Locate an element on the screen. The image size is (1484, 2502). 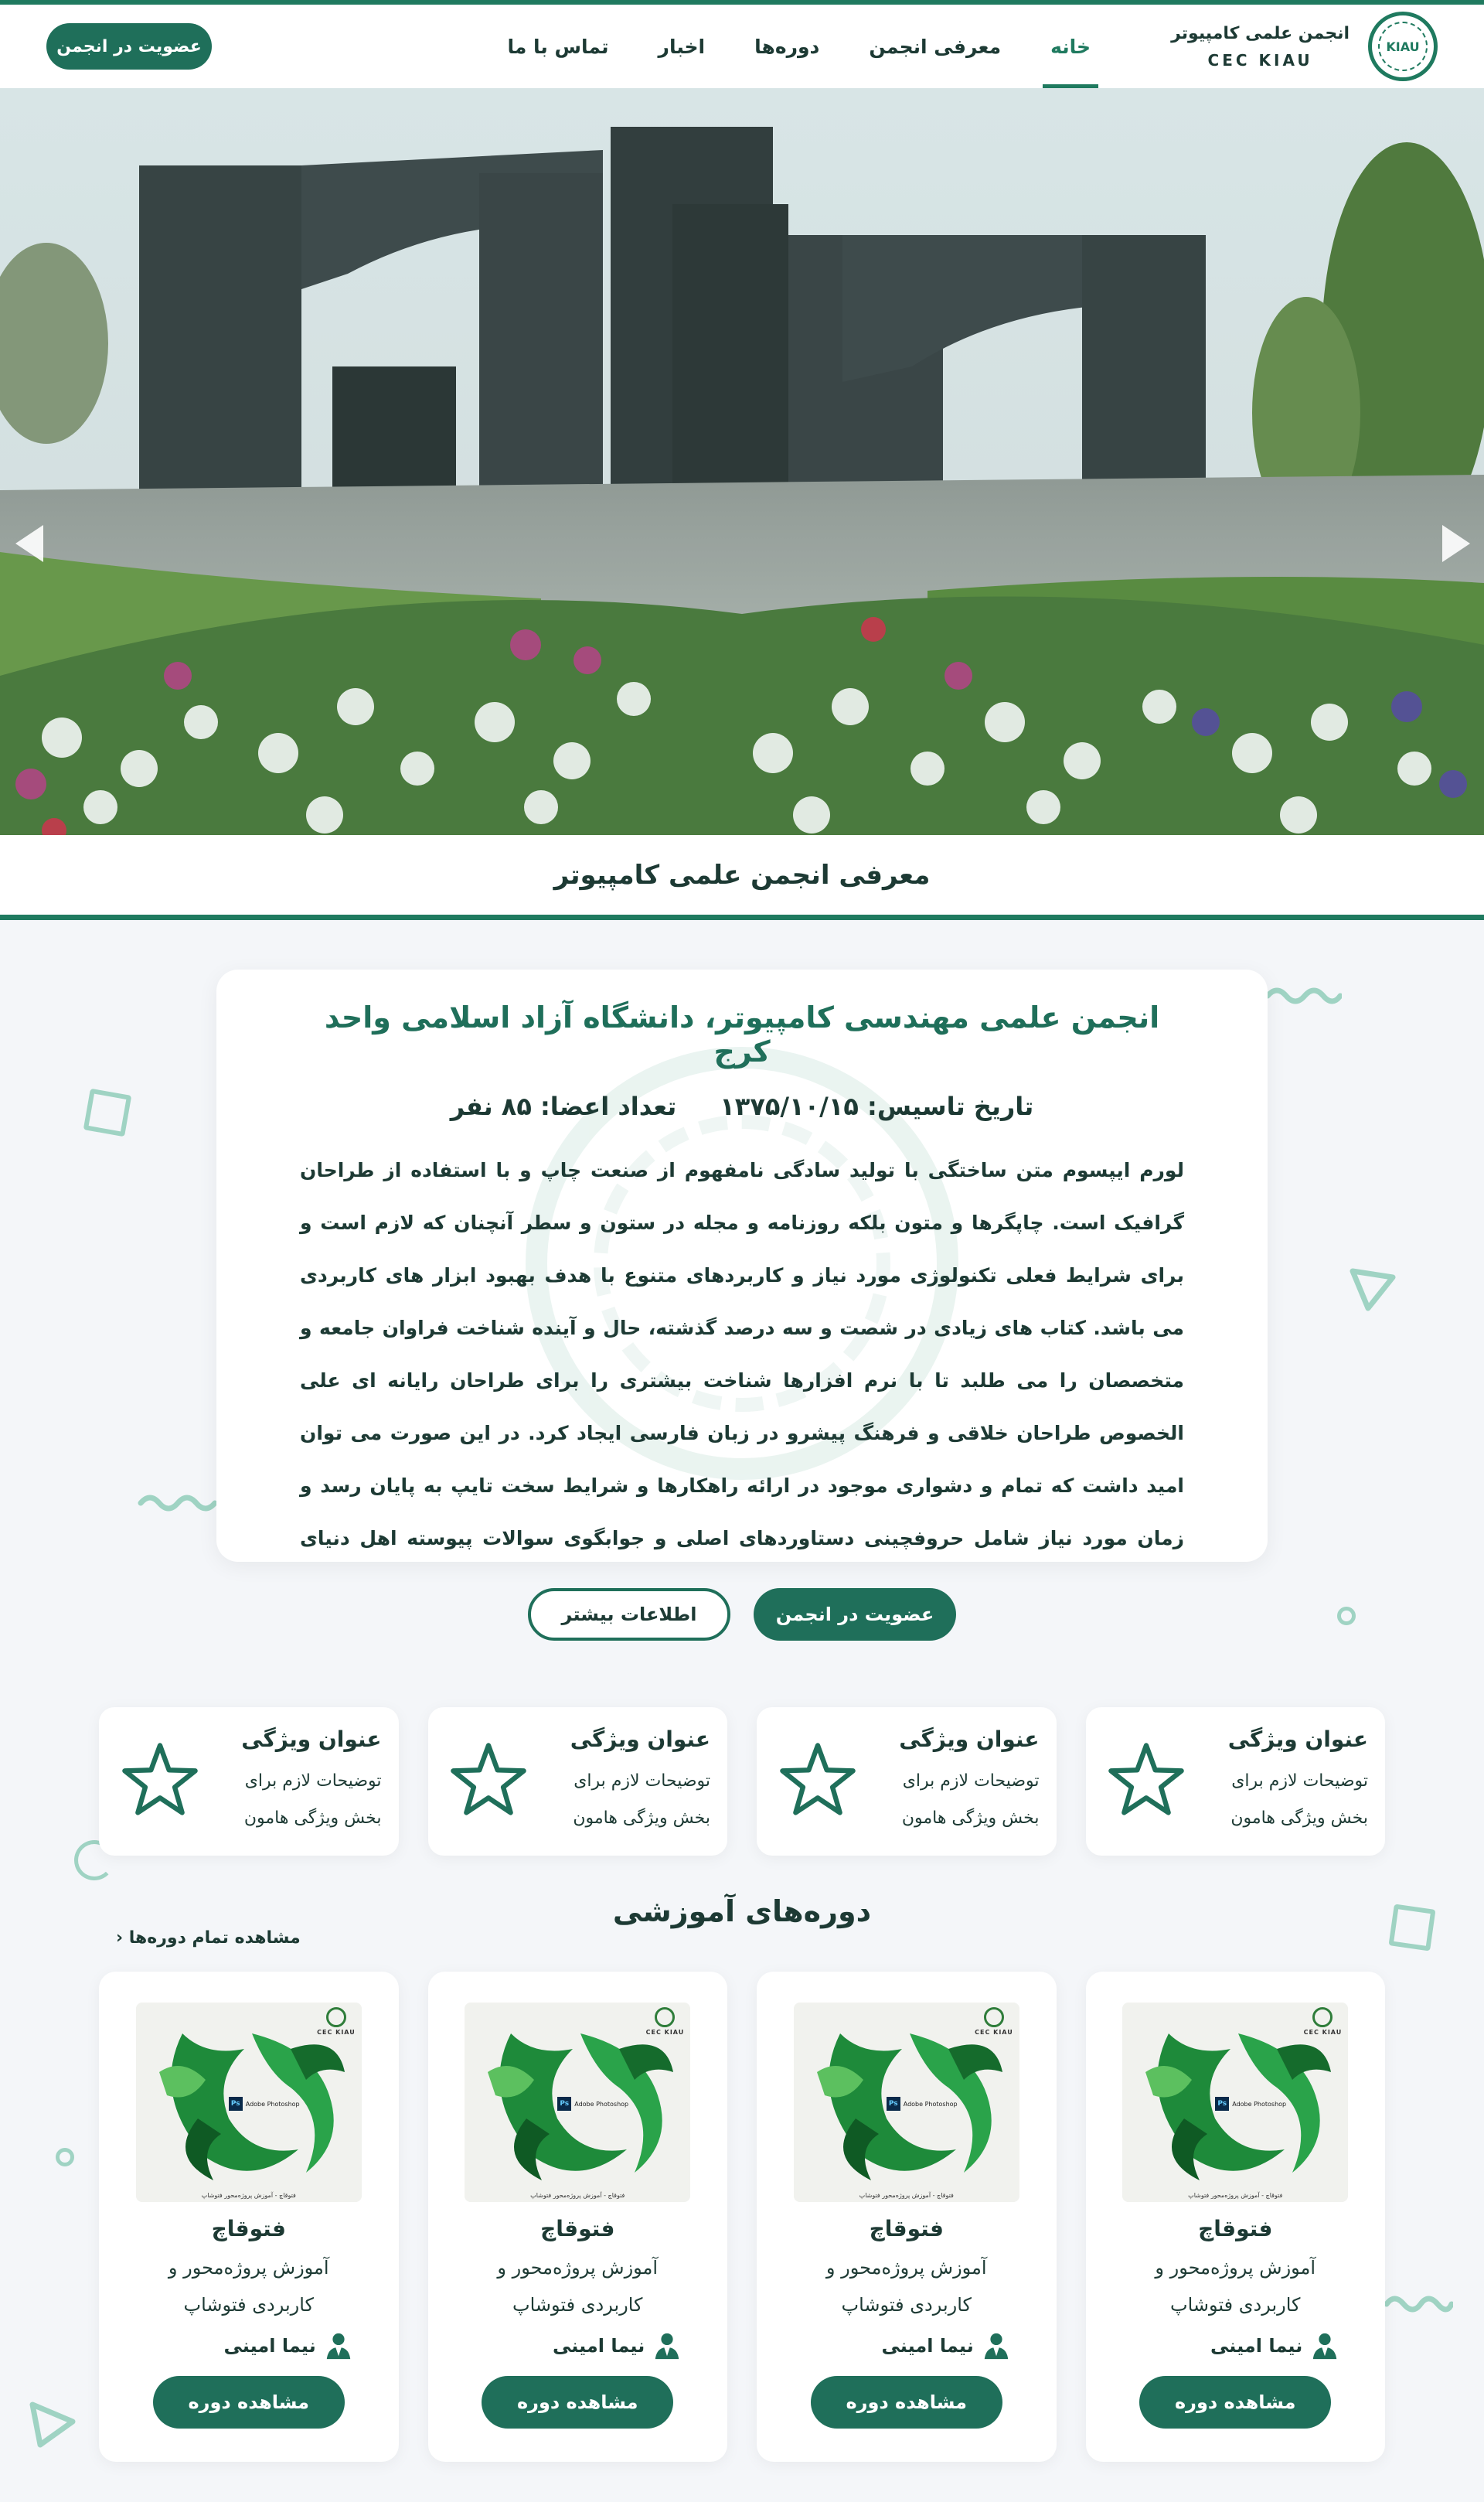
more-info-button: اطلاعات بیشتر is located at coordinates (629, 1614).